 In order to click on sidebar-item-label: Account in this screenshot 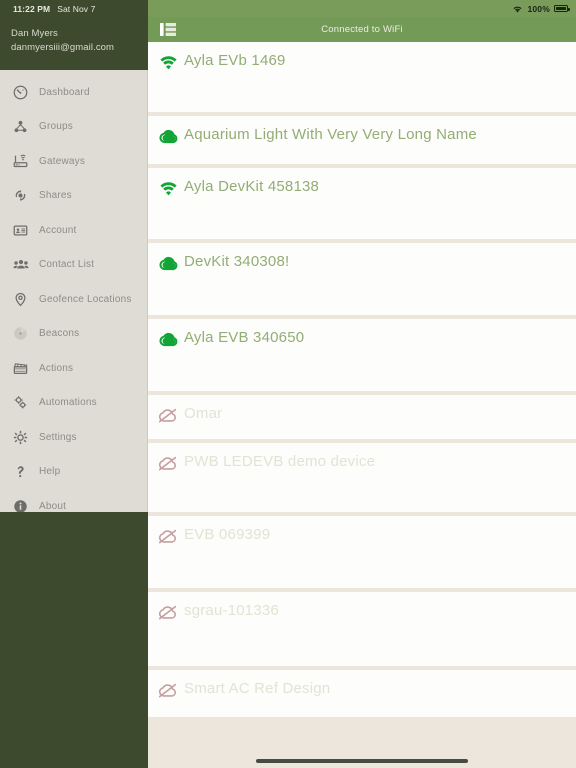, I will do `click(58, 230)`.